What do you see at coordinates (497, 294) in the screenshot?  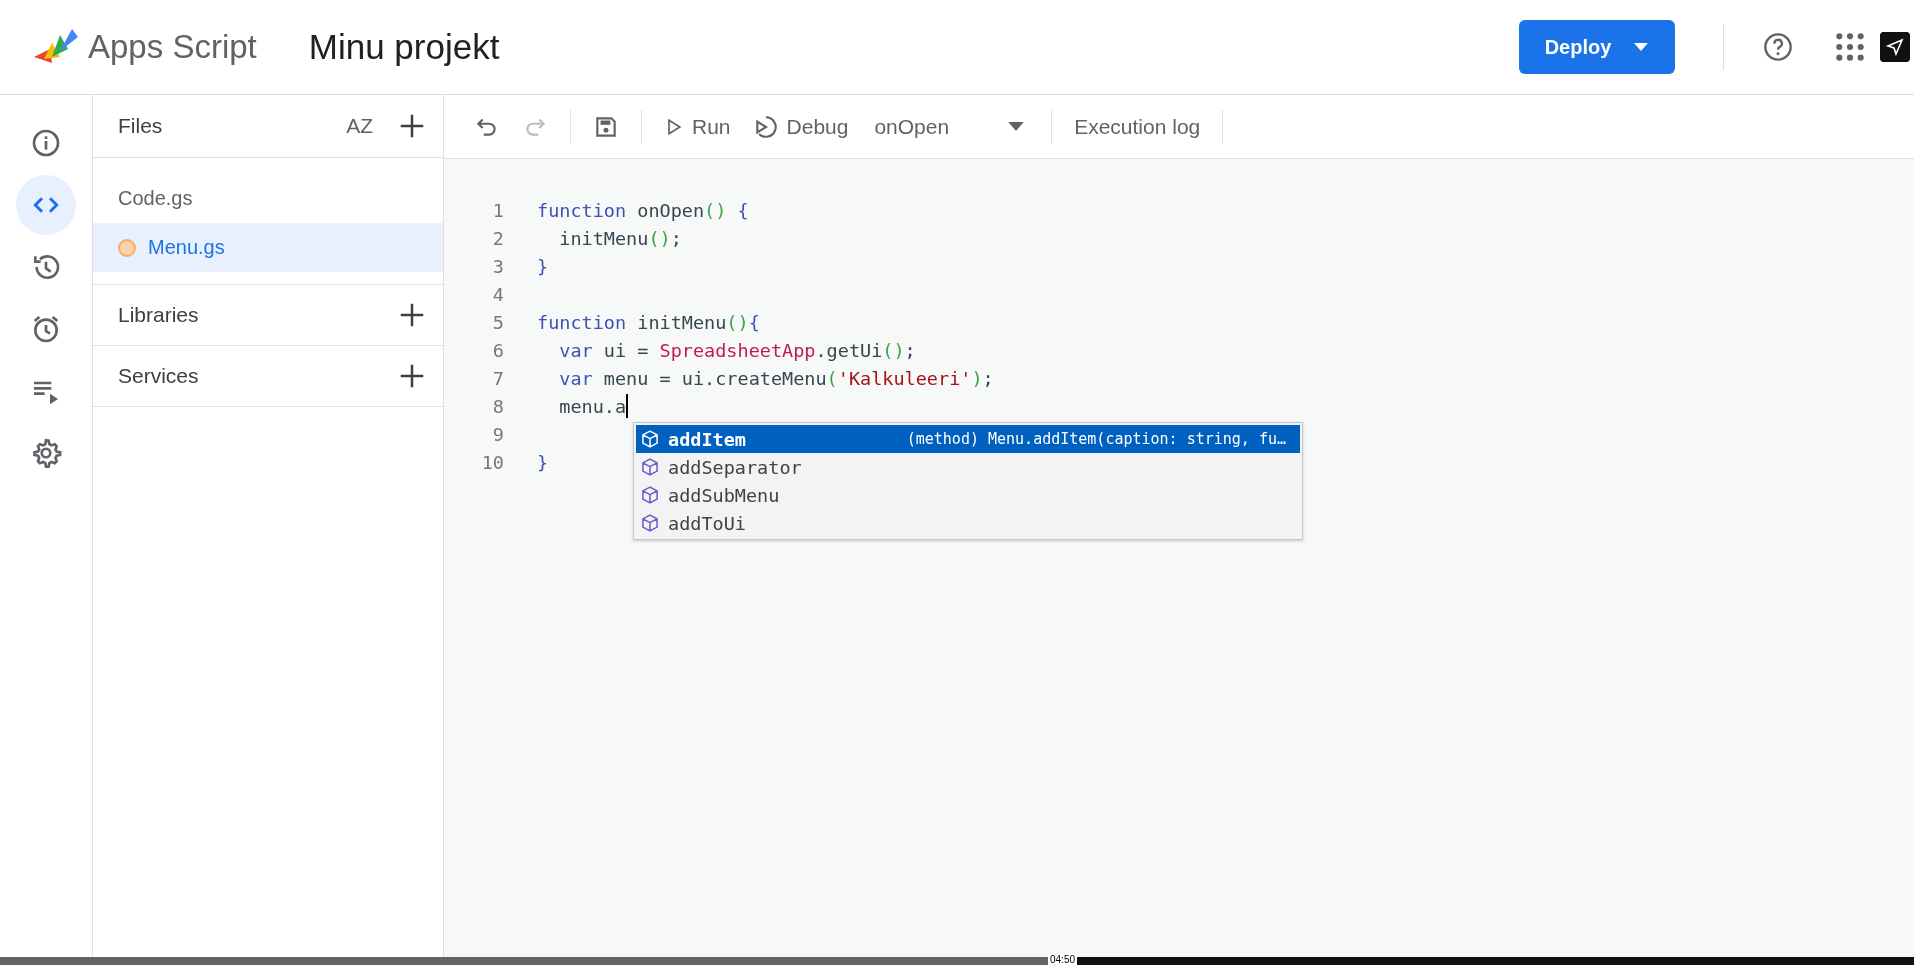 I see `line-number: 4` at bounding box center [497, 294].